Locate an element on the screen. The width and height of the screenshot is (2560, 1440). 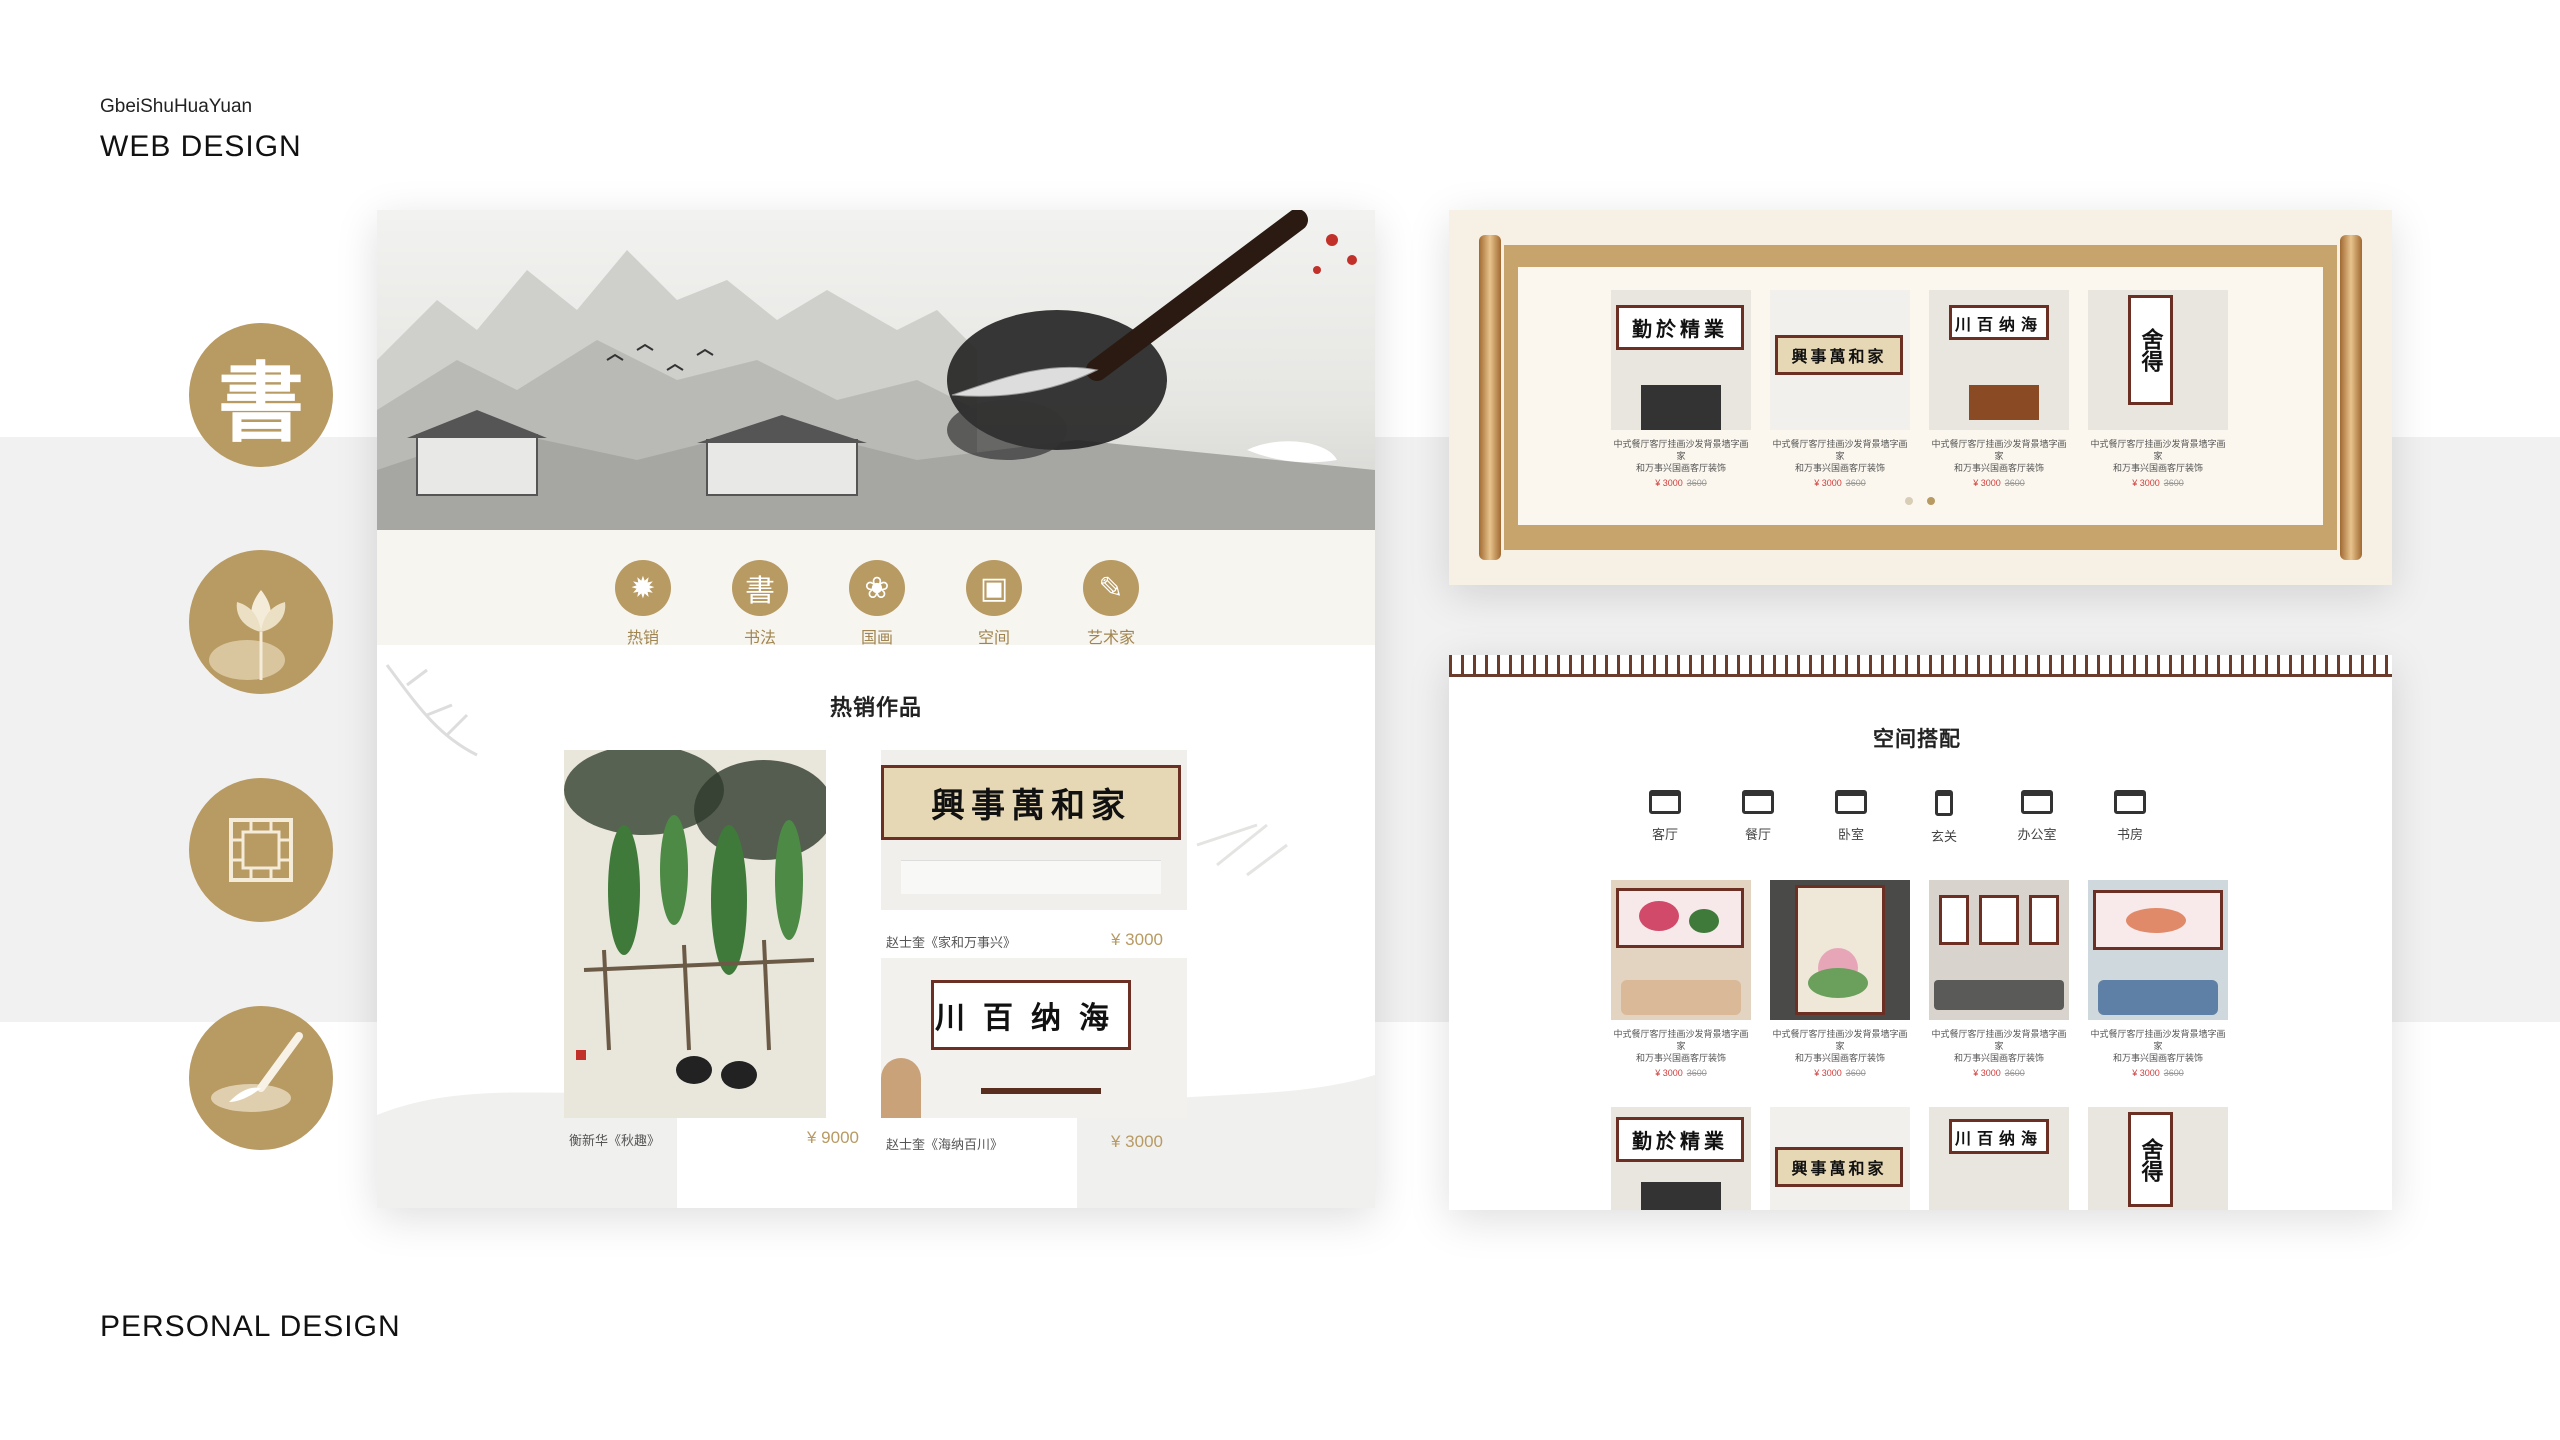
product-card: 舍得 is located at coordinates (2158, 1158).